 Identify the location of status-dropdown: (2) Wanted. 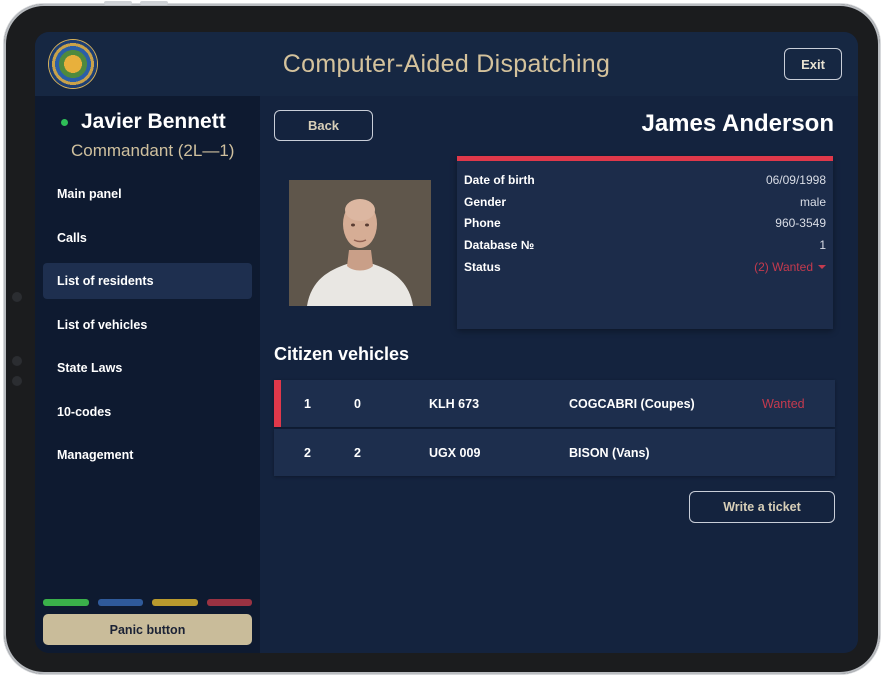
(790, 267).